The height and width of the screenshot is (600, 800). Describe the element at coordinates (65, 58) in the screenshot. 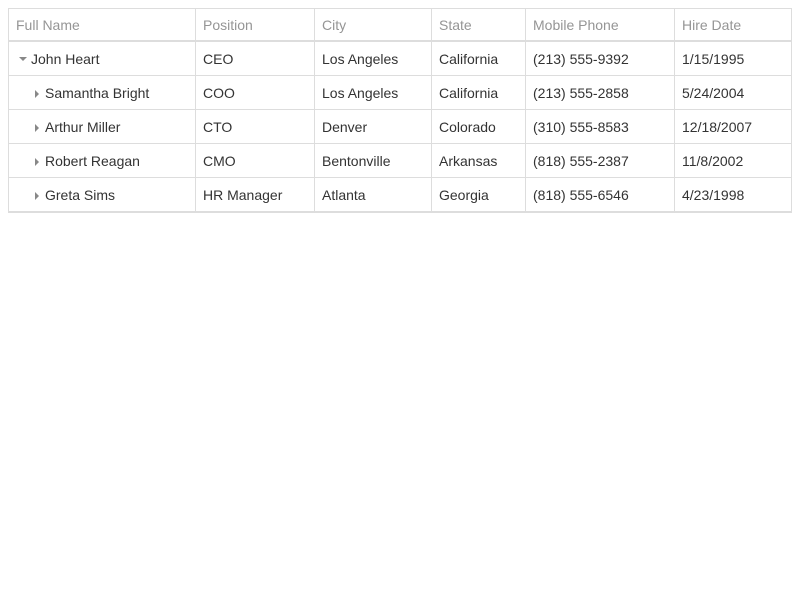

I see `full-name-text: John Heart` at that location.